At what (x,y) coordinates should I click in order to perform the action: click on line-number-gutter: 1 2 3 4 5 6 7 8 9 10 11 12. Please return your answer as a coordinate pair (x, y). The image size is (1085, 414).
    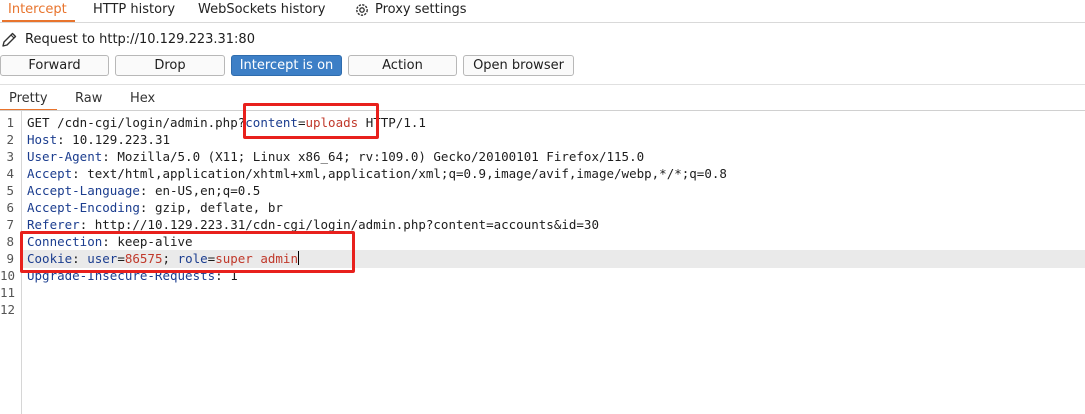
    Looking at the image, I should click on (11, 262).